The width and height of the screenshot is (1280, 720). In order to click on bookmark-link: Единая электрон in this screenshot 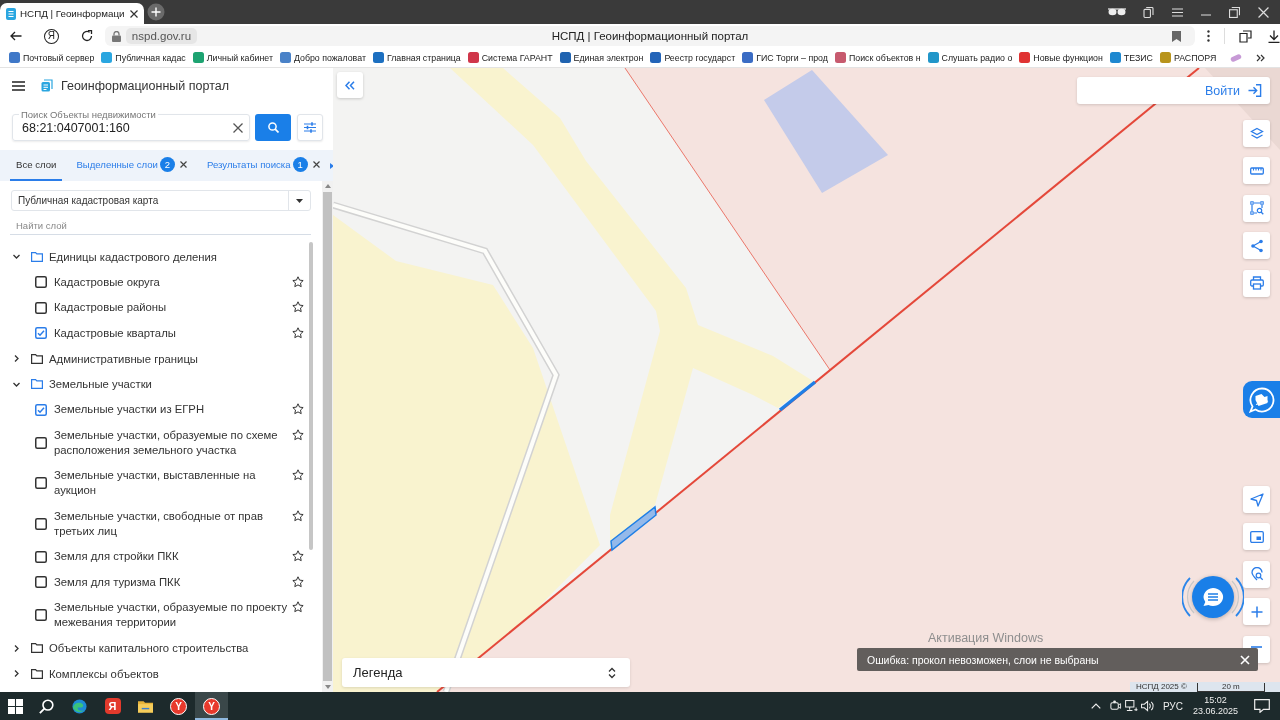, I will do `click(601, 57)`.